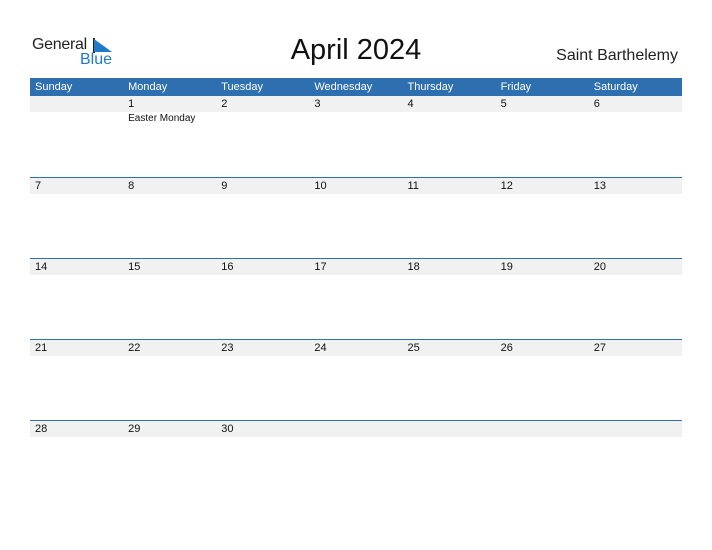 The width and height of the screenshot is (712, 550). What do you see at coordinates (635, 111) in the screenshot?
I see `day-cell: 6` at bounding box center [635, 111].